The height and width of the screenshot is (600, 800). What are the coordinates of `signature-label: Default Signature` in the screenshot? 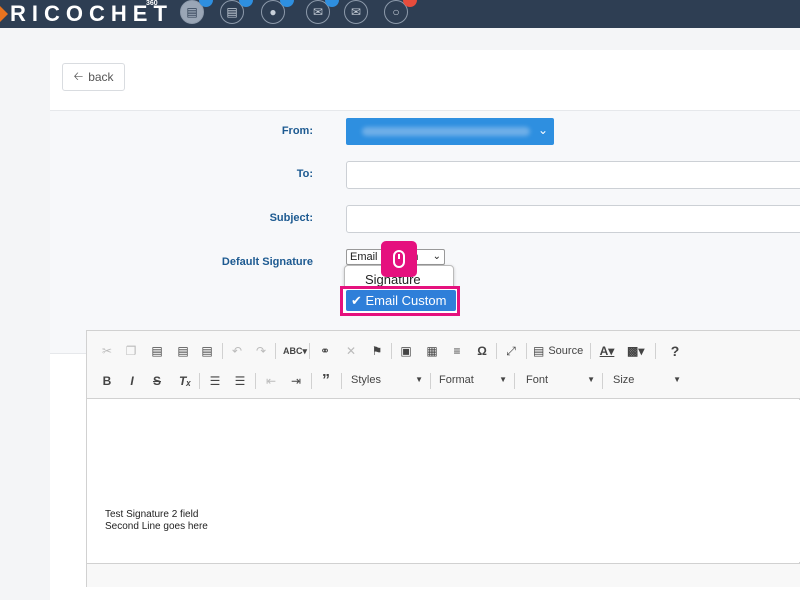 It's located at (267, 262).